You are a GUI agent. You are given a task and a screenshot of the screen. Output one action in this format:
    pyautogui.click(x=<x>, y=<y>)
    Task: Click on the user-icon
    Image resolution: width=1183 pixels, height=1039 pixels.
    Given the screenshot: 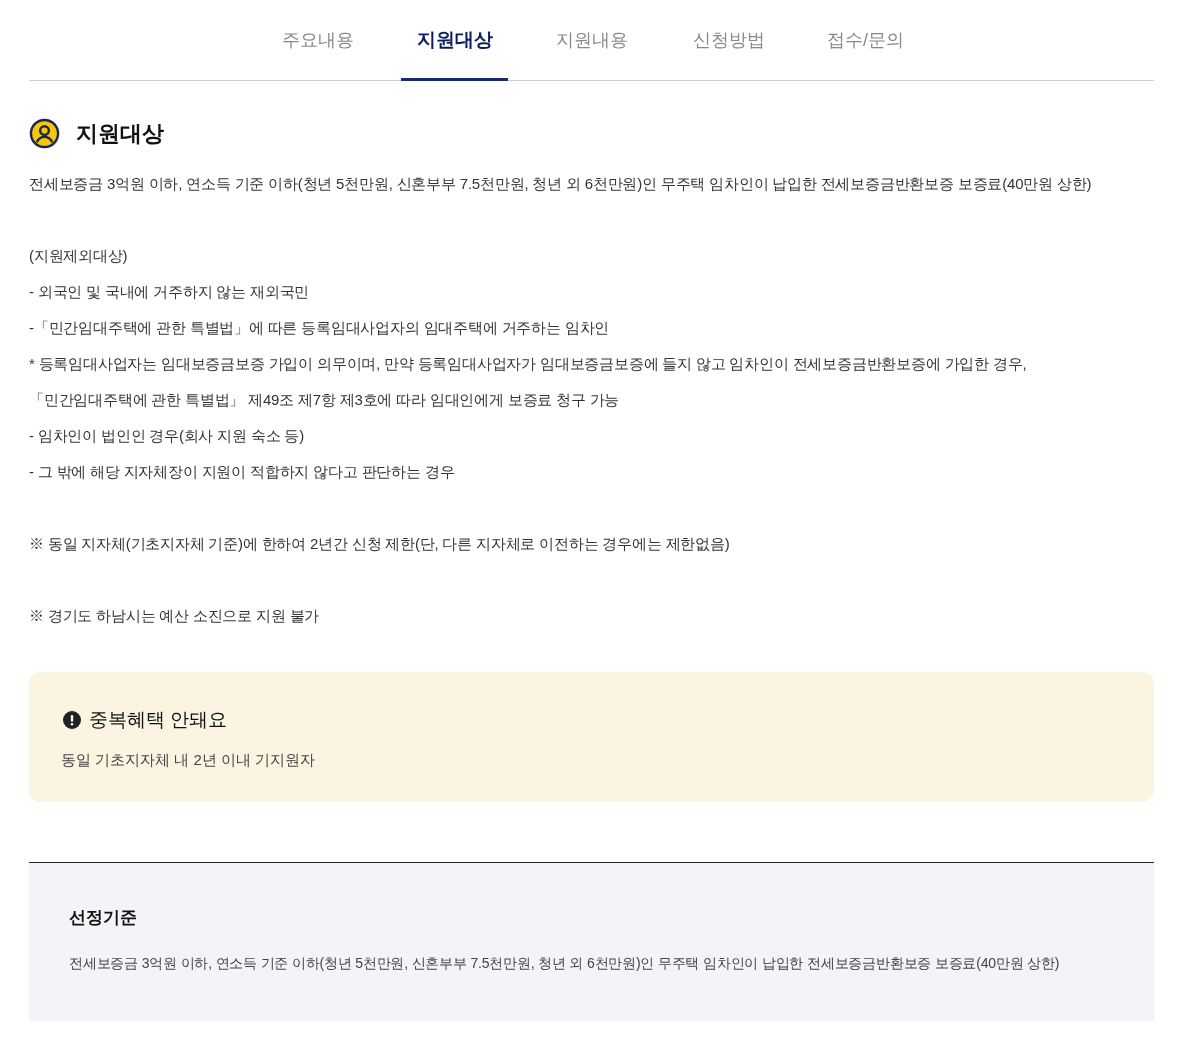 What is the action you would take?
    pyautogui.click(x=44, y=133)
    